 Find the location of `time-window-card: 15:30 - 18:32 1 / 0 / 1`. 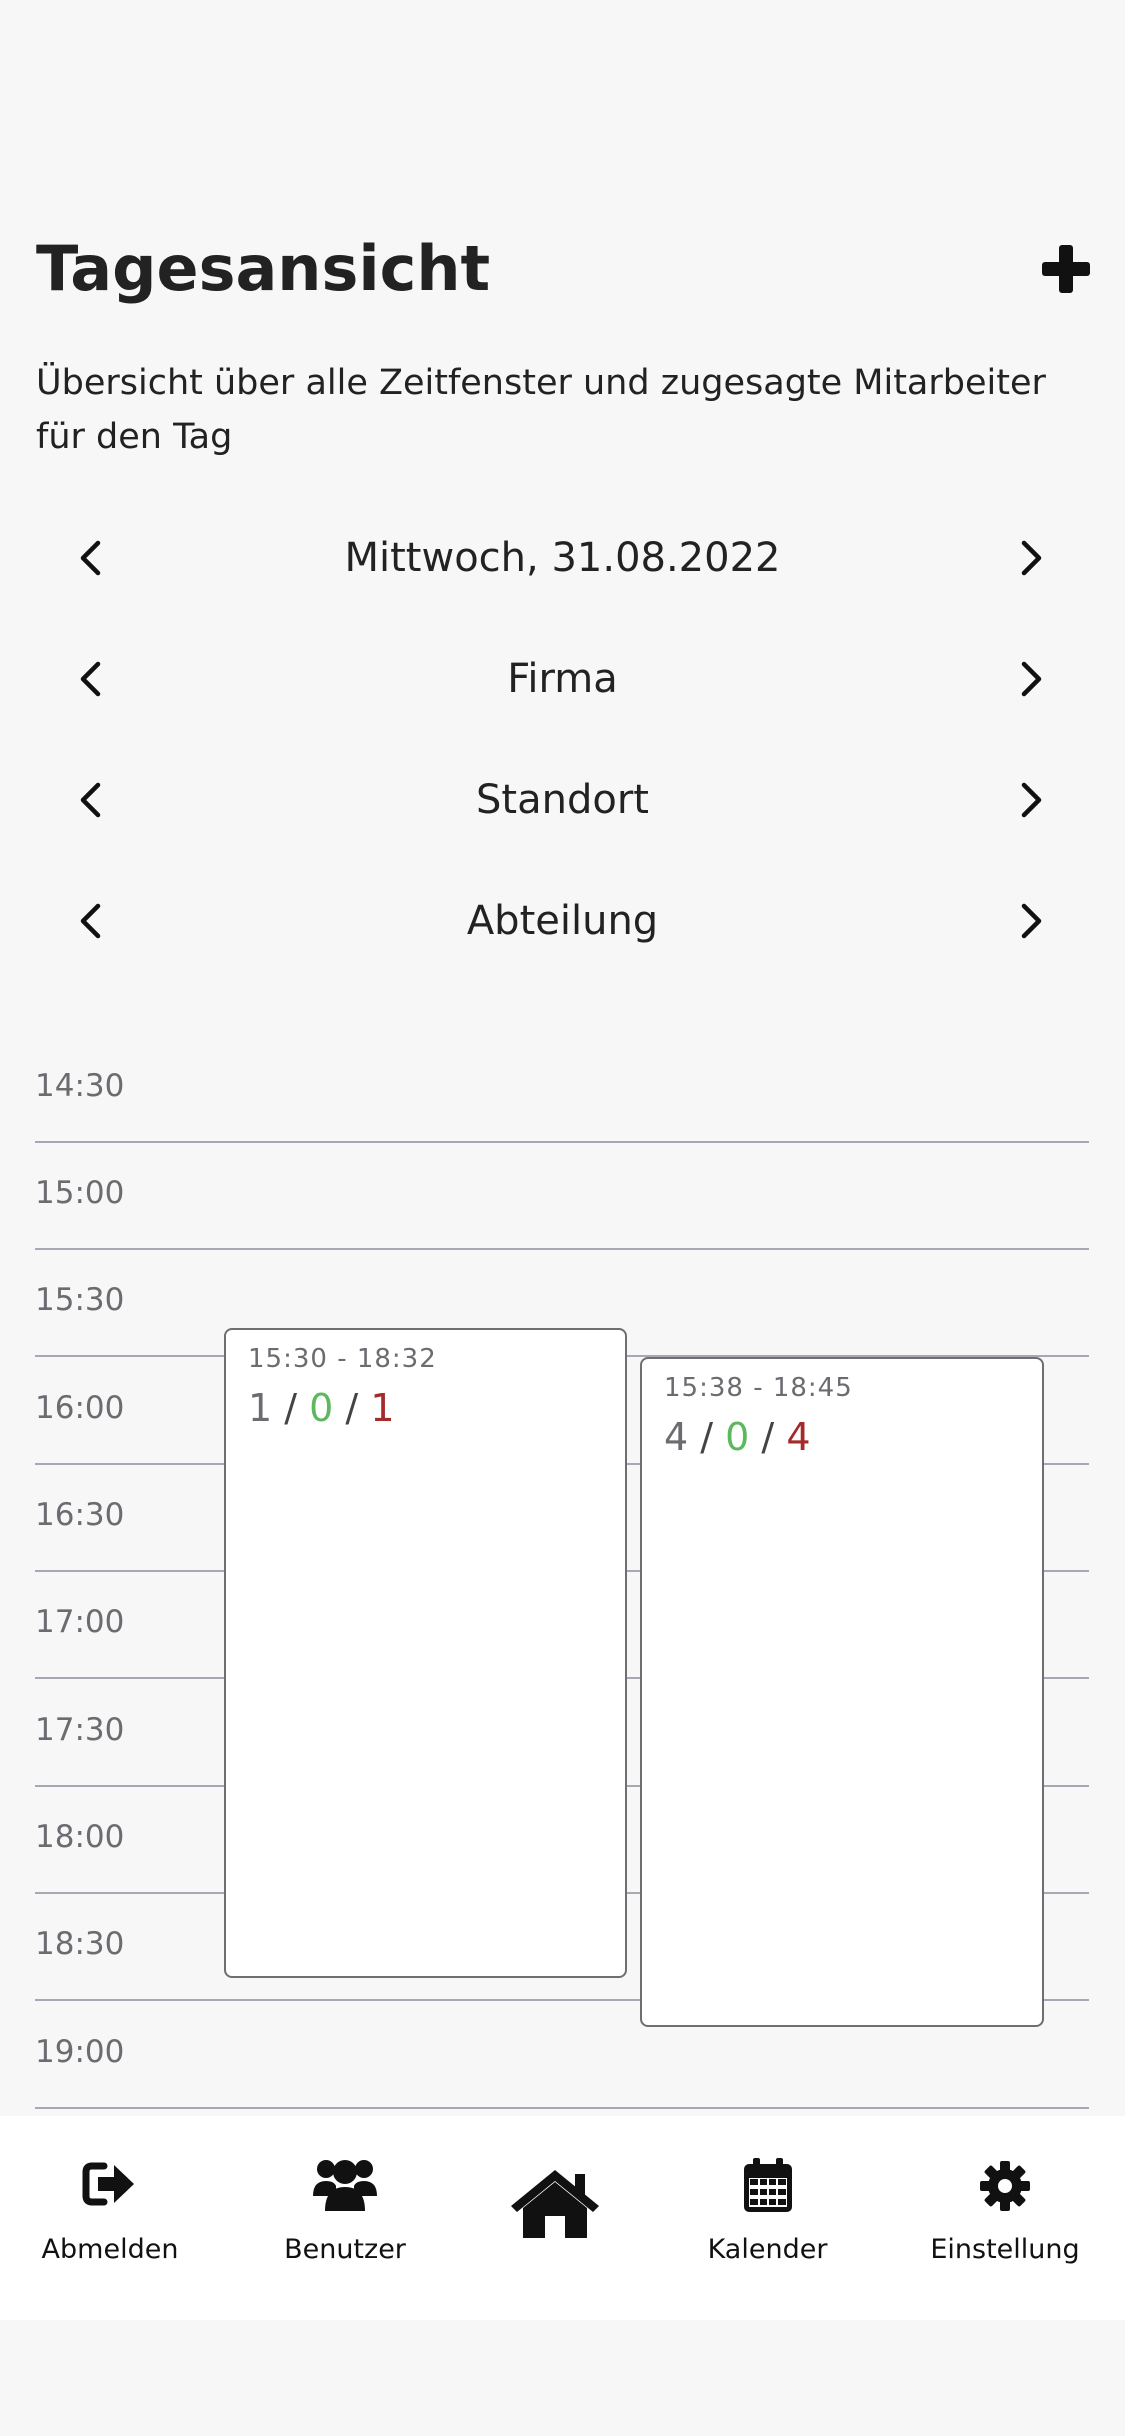

time-window-card: 15:30 - 18:32 1 / 0 / 1 is located at coordinates (425, 1653).